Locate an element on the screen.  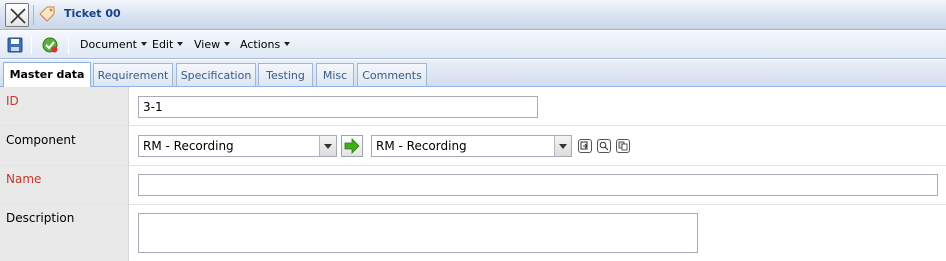
transfer-button is located at coordinates (352, 146).